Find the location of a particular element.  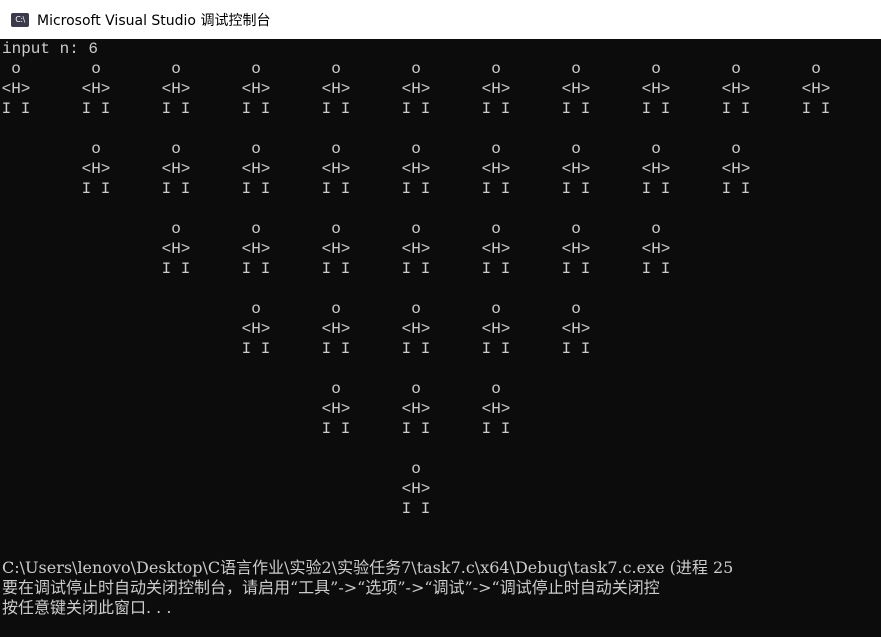

title-bar: C:\ Microsoft Visual Studio 调试控制台 is located at coordinates (440, 19).